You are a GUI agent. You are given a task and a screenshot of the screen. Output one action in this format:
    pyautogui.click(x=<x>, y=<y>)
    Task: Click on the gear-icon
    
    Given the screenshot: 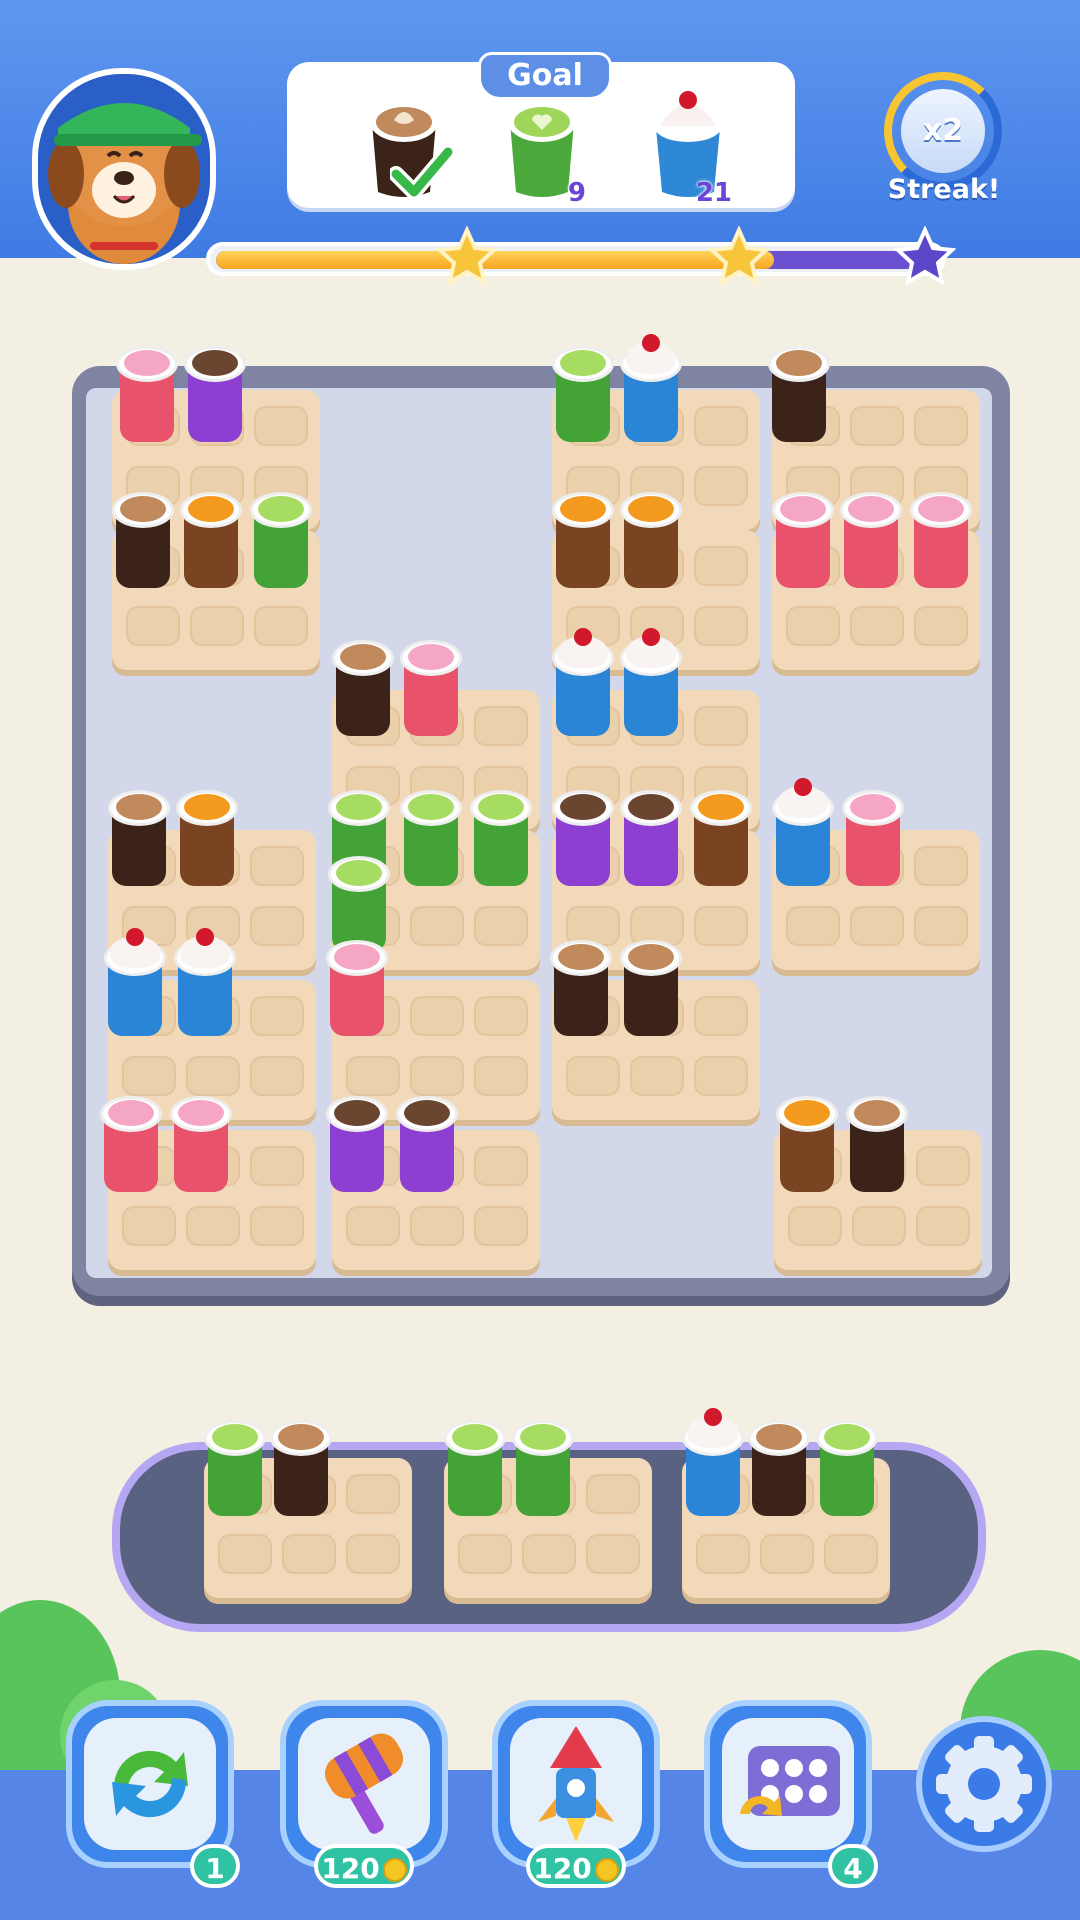 What is the action you would take?
    pyautogui.click(x=984, y=1784)
    